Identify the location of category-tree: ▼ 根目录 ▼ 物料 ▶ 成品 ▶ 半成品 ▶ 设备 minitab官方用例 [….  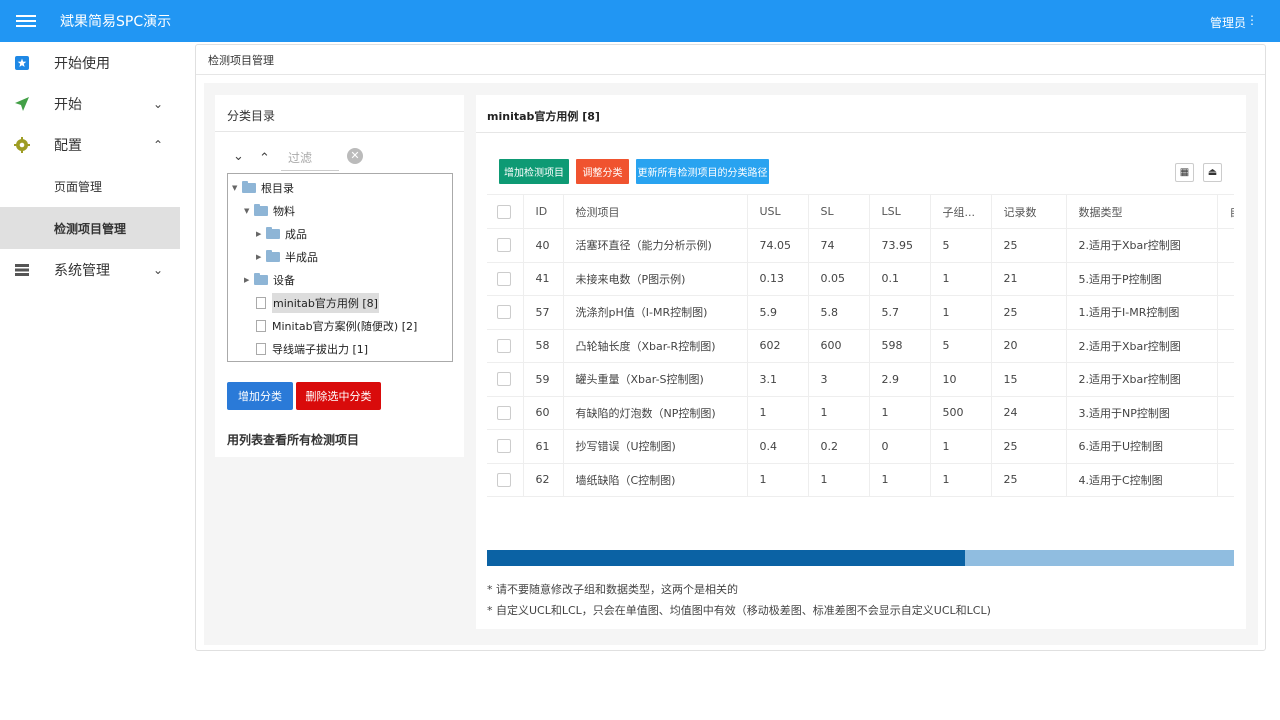
(340, 267).